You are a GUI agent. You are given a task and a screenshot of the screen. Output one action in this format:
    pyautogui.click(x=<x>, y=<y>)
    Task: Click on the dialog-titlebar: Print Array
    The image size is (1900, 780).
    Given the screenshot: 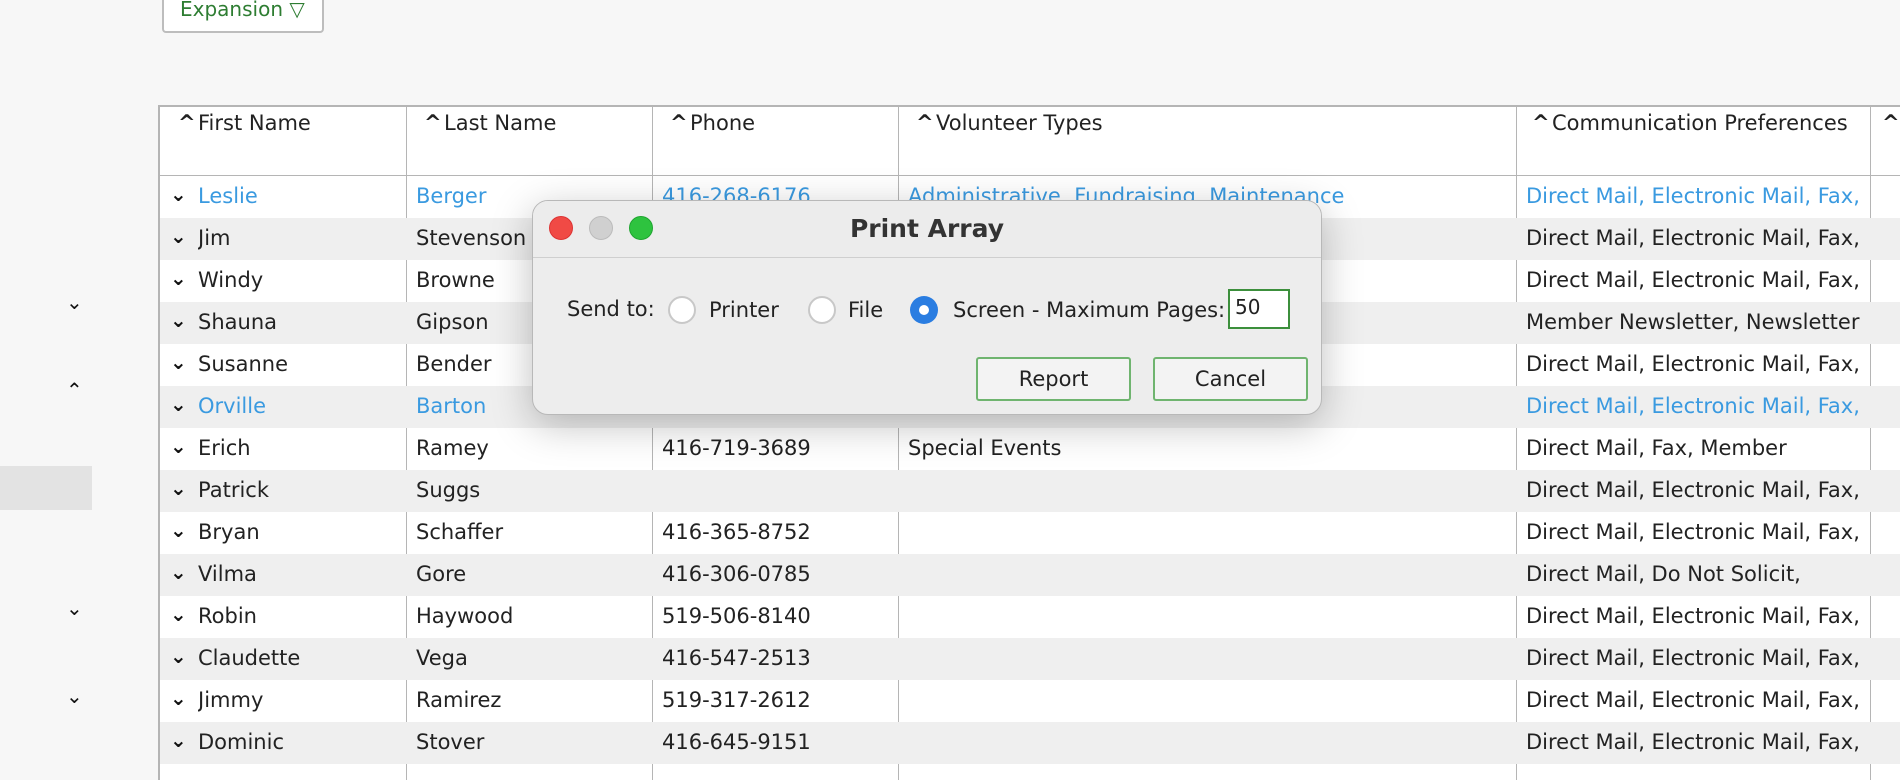 What is the action you would take?
    pyautogui.click(x=927, y=229)
    